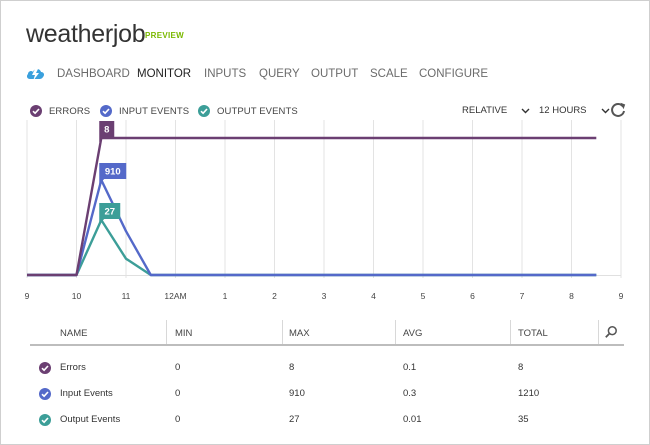  I want to click on table-row: Errors 0 8 0.1 8, so click(327, 368).